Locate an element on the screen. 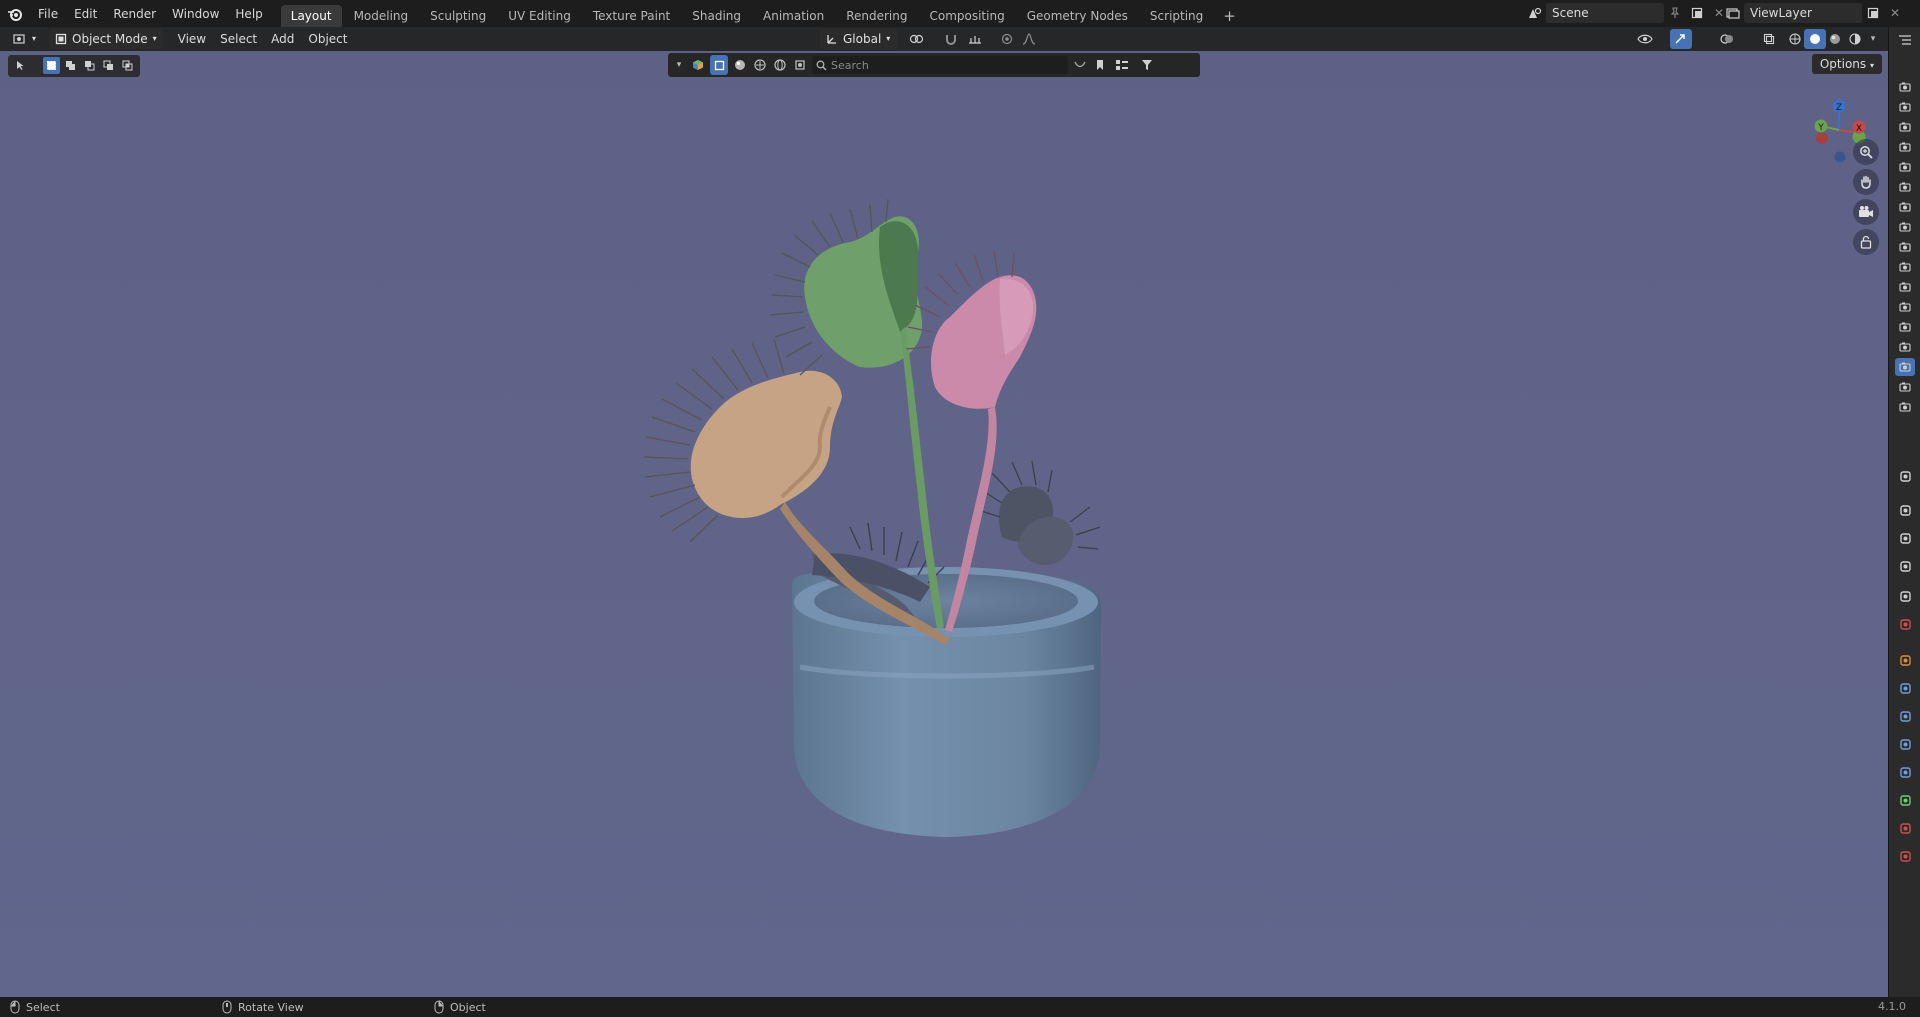 The image size is (1920, 1017). menu-help: Help is located at coordinates (248, 14).